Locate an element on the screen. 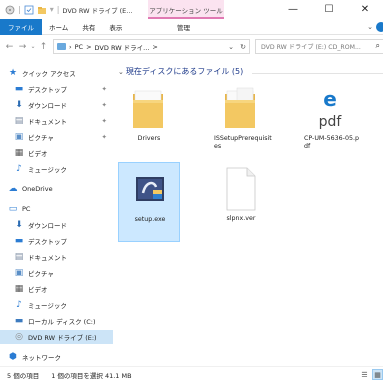 This screenshot has height=383, width=383. blank-file-icon is located at coordinates (241, 189).